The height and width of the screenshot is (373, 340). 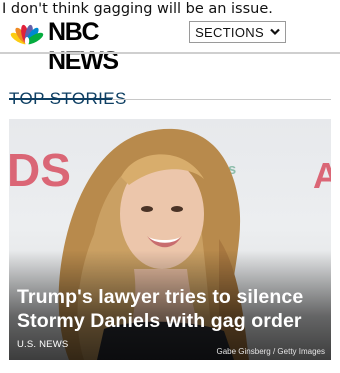 I want to click on annotation-caption: I don't think gagging will be an issue., so click(x=137, y=9).